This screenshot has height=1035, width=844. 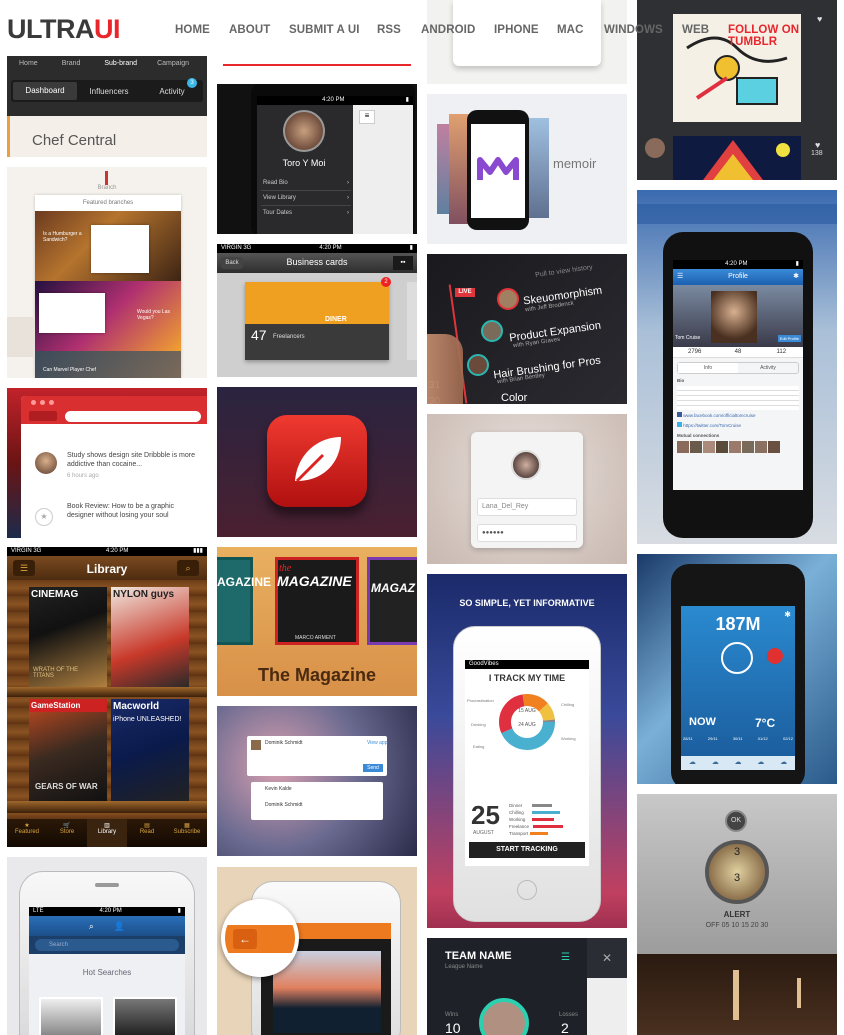 I want to click on magazine-macworld: Macworld iPhone UNLEASHED!, so click(x=150, y=750).